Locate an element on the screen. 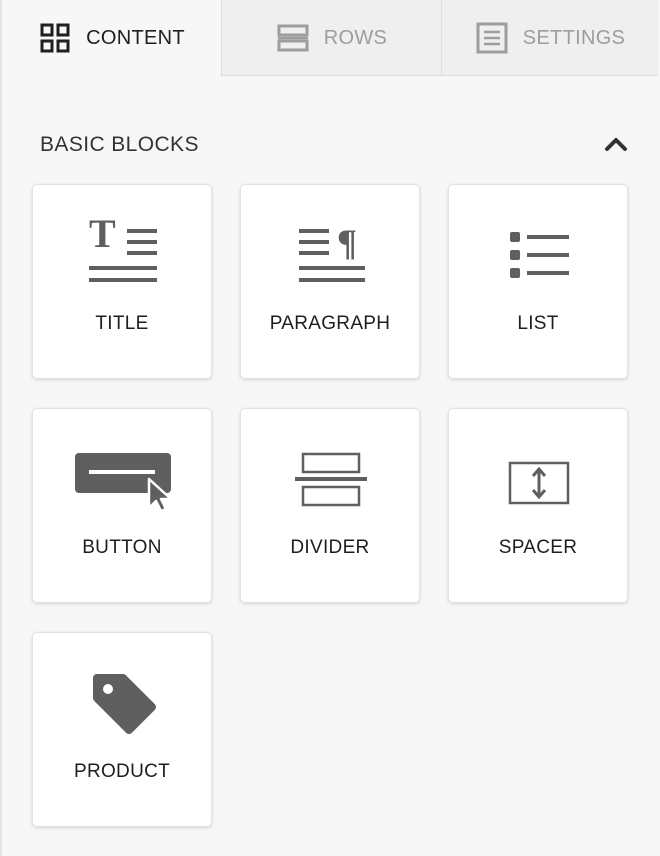 The width and height of the screenshot is (660, 856). editor-tabs: CONTENT ROWS SETTINGS is located at coordinates (330, 38).